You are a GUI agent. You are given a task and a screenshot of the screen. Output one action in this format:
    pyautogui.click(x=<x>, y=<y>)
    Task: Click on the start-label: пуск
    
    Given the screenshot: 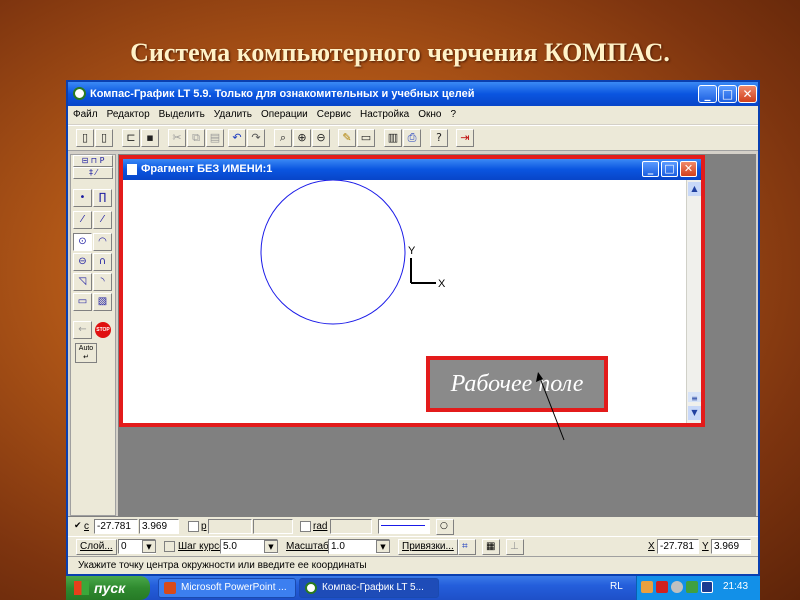 What is the action you would take?
    pyautogui.click(x=110, y=588)
    